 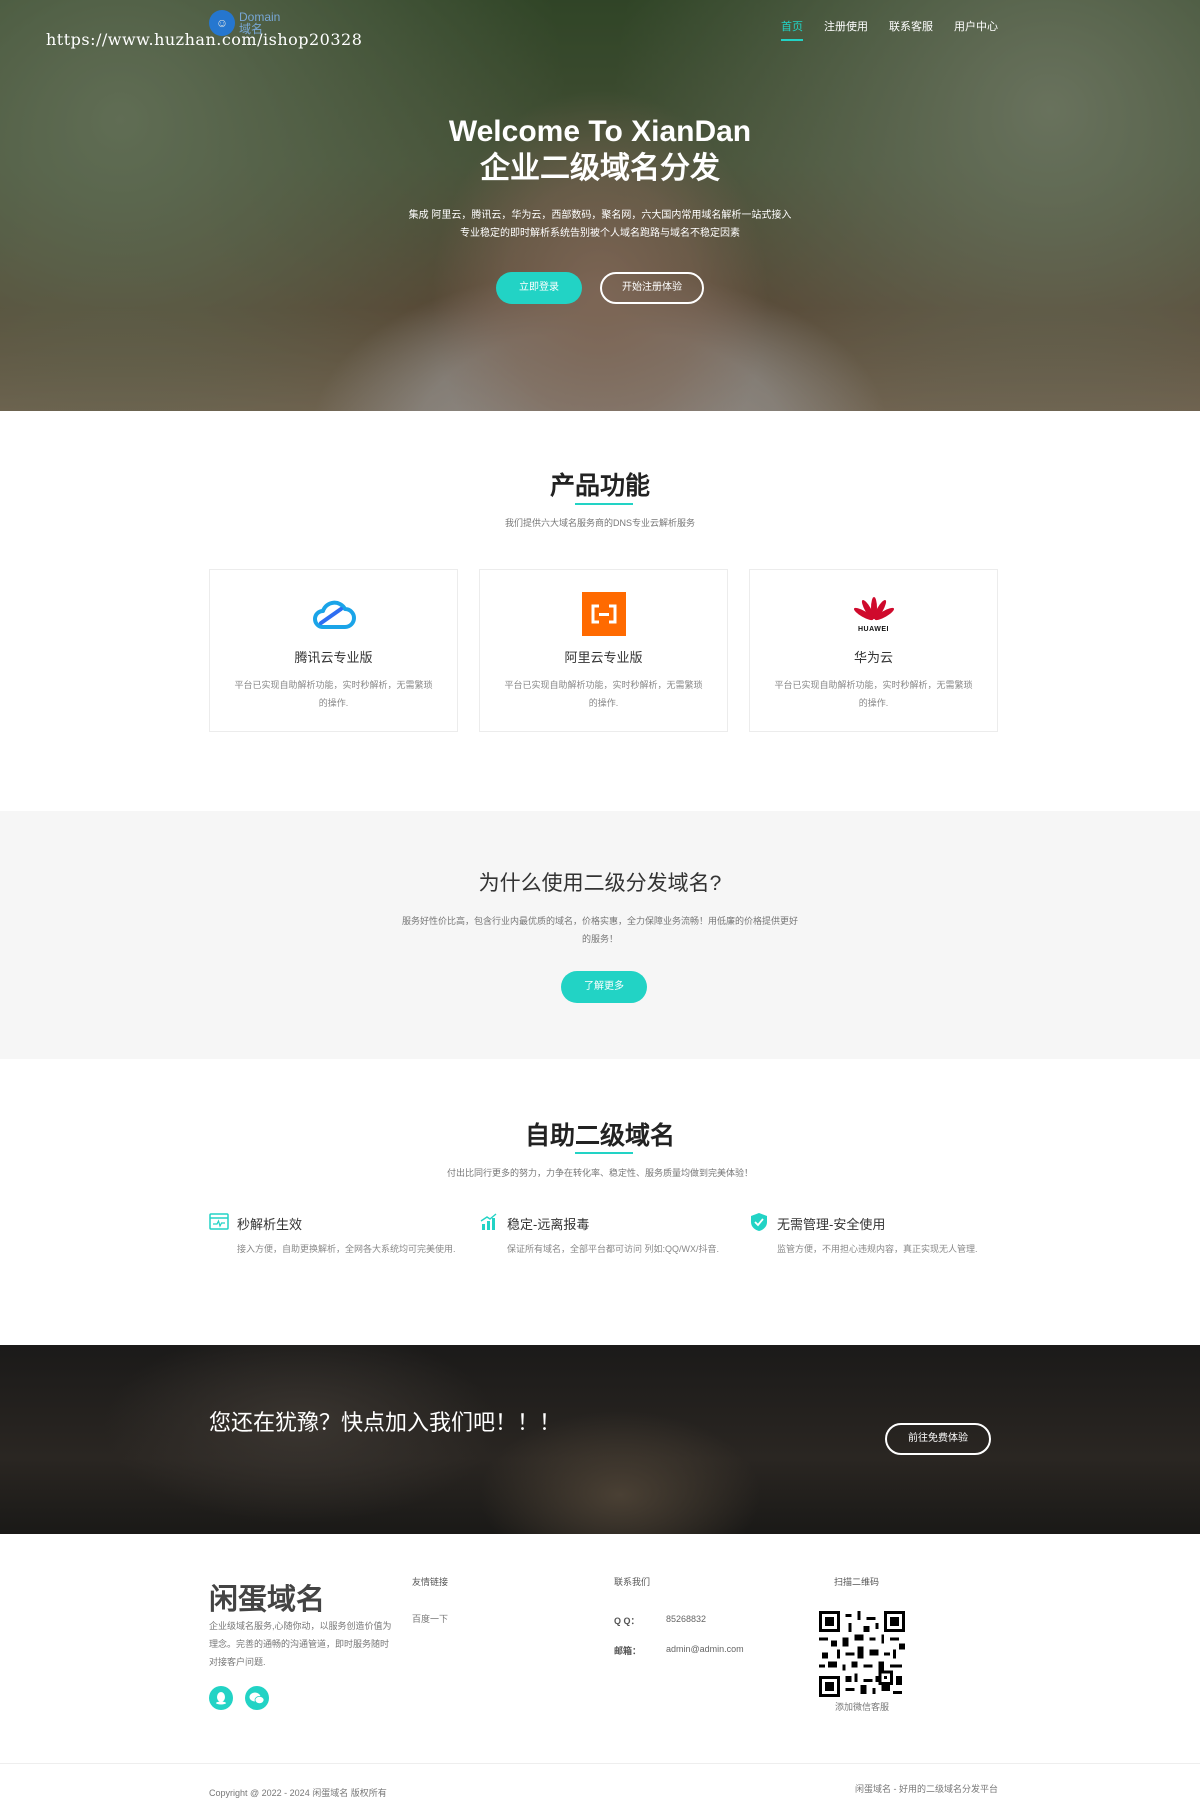 I want to click on cta-banner: 您还在犹豫？快点加入我们吧！！！ 前往免费体验, so click(x=600, y=1439).